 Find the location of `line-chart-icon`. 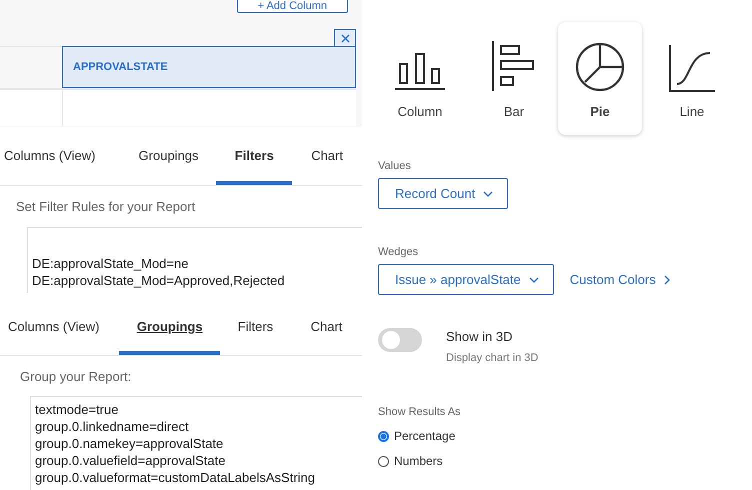

line-chart-icon is located at coordinates (692, 68).